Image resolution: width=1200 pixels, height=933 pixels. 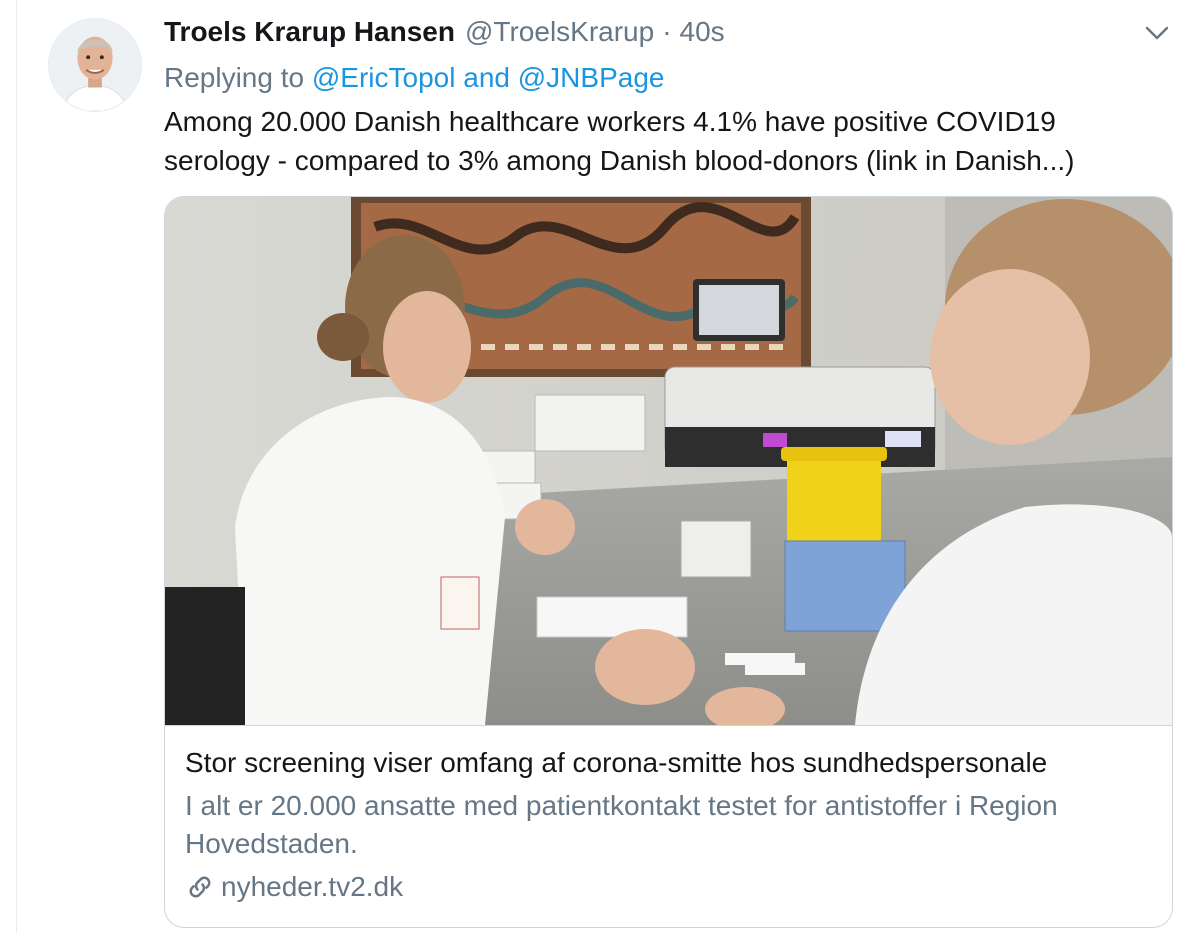 I want to click on card-divider, so click(x=668, y=725).